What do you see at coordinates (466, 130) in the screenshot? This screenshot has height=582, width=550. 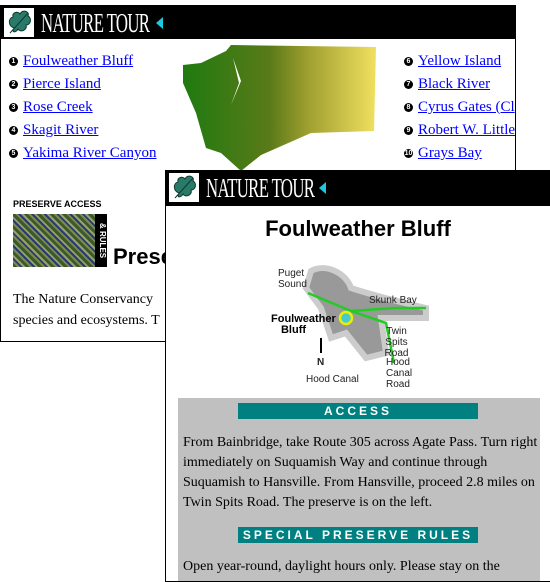 I see `preserve-link: Robert W. Little` at bounding box center [466, 130].